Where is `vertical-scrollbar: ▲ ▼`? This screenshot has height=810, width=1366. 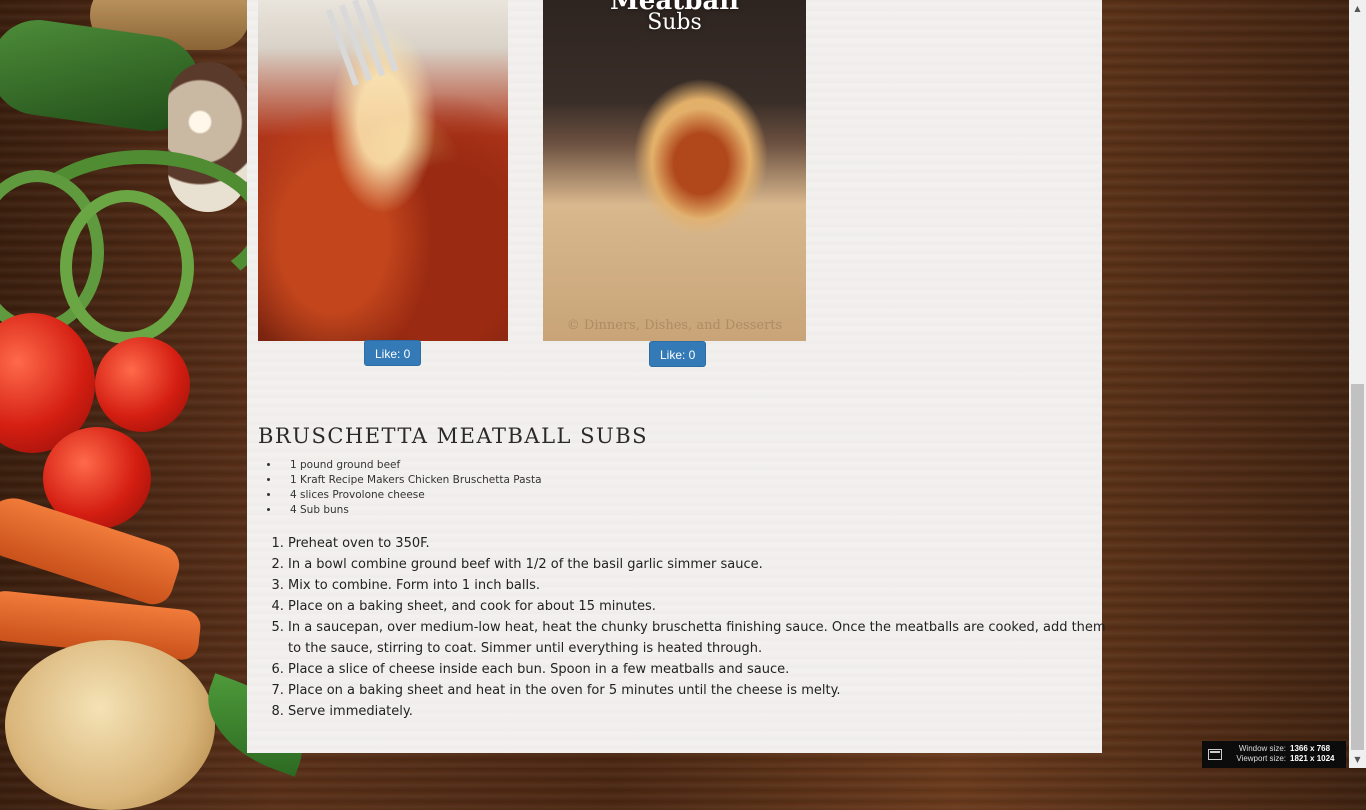
vertical-scrollbar: ▲ ▼ is located at coordinates (1357, 384).